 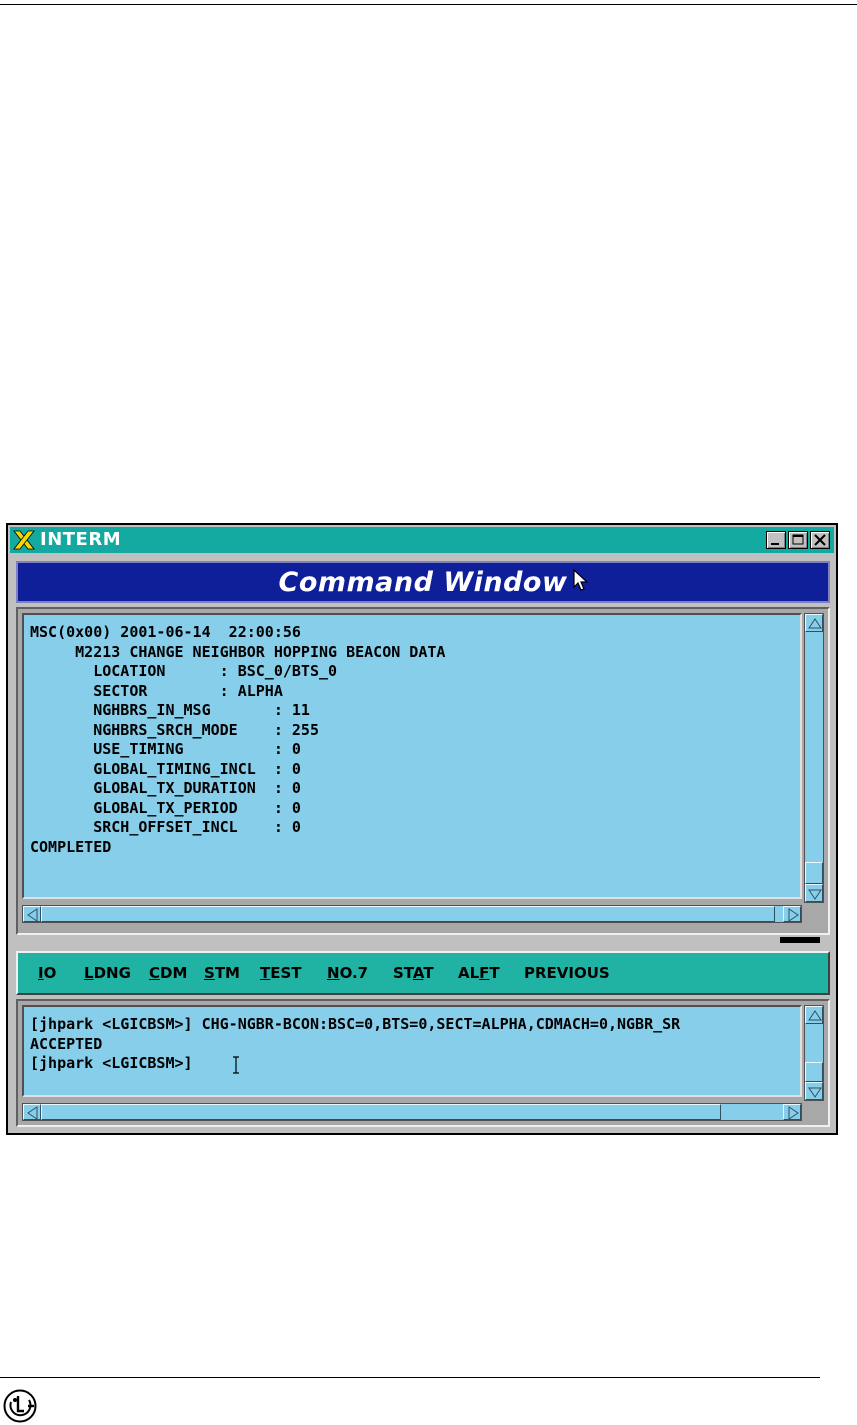 What do you see at coordinates (71, 846) in the screenshot?
I see `output-line: COMPLETED` at bounding box center [71, 846].